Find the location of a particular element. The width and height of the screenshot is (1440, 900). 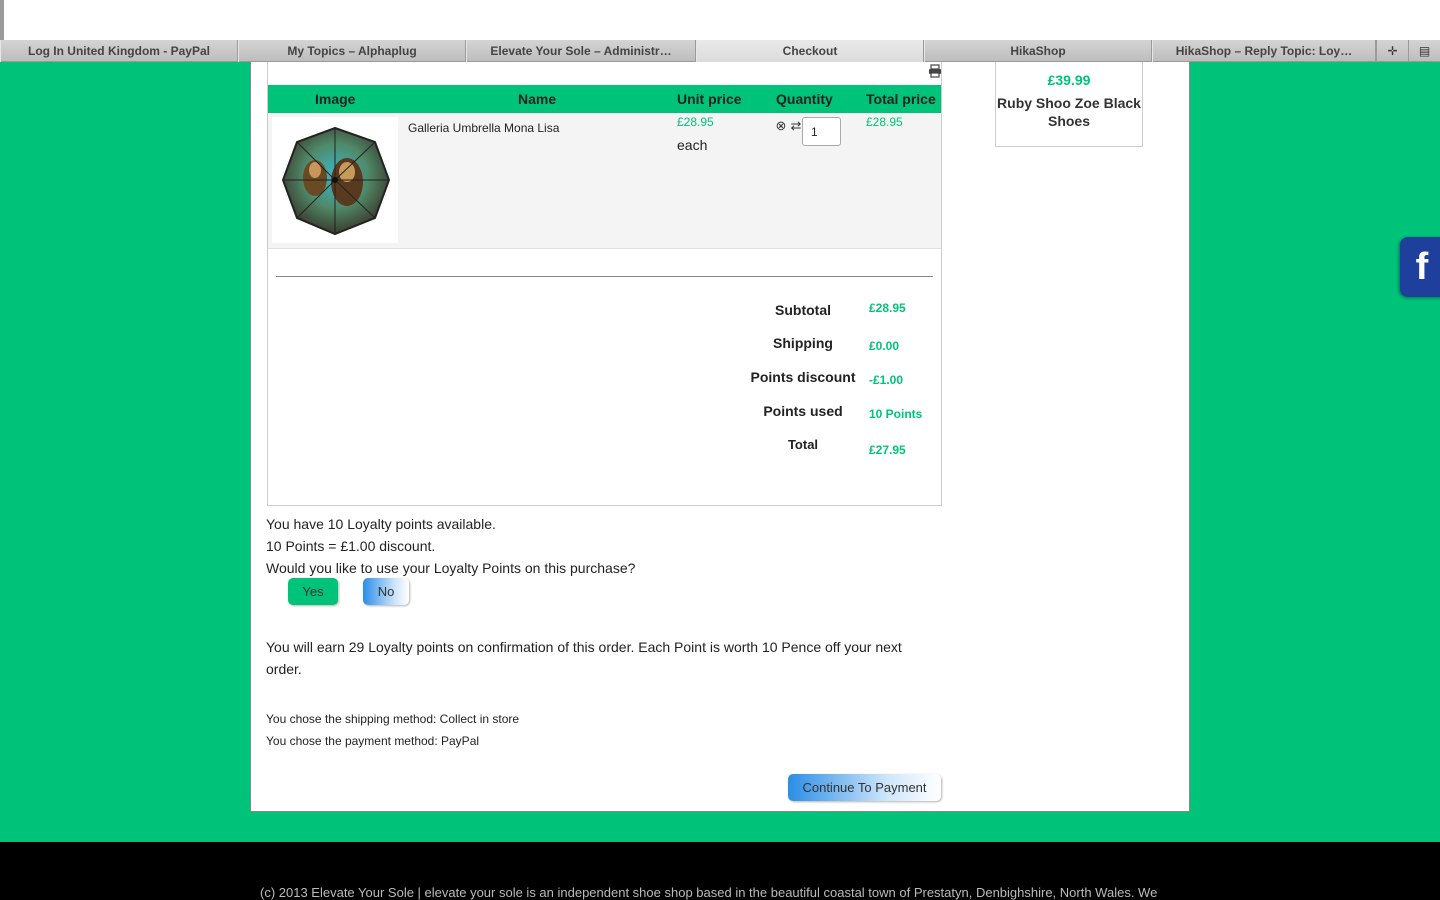

unit-label: each is located at coordinates (692, 145).